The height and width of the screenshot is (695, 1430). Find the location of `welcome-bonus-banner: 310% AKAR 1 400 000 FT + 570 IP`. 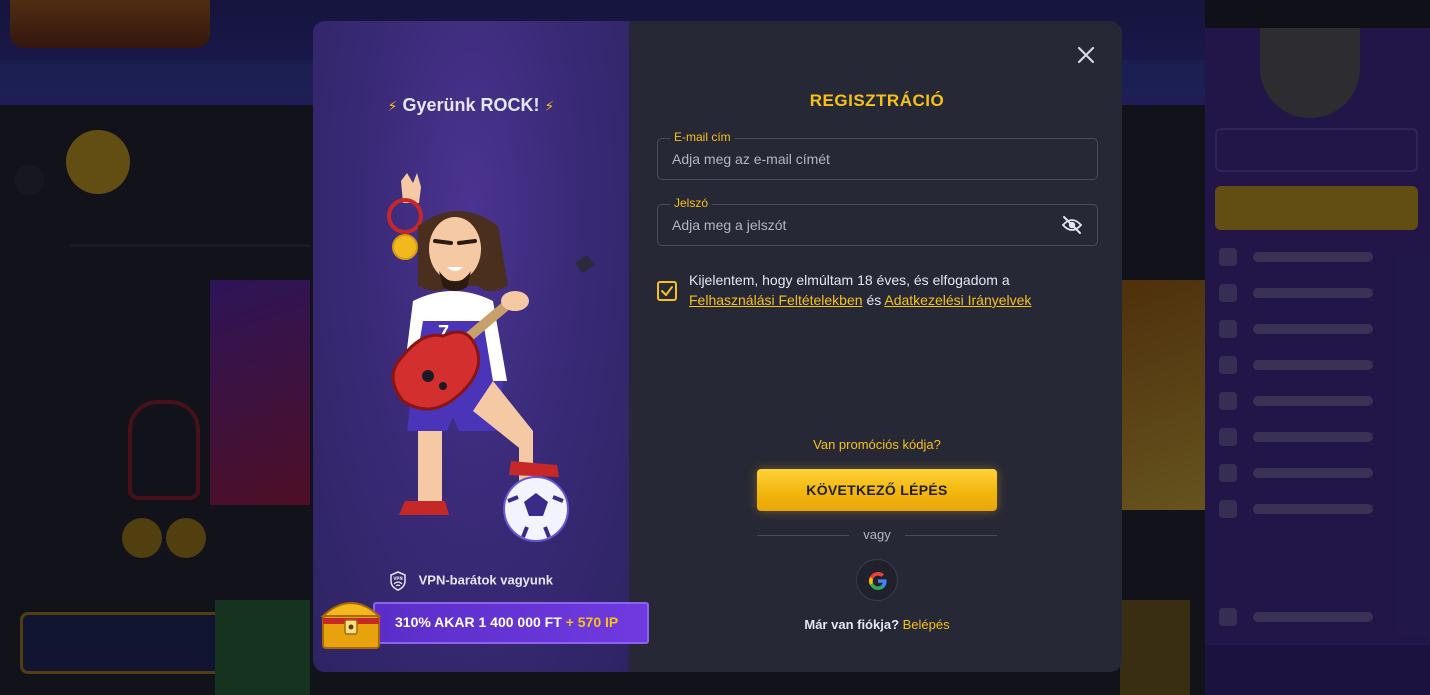

welcome-bonus-banner: 310% AKAR 1 400 000 FT + 570 IP is located at coordinates (484, 625).